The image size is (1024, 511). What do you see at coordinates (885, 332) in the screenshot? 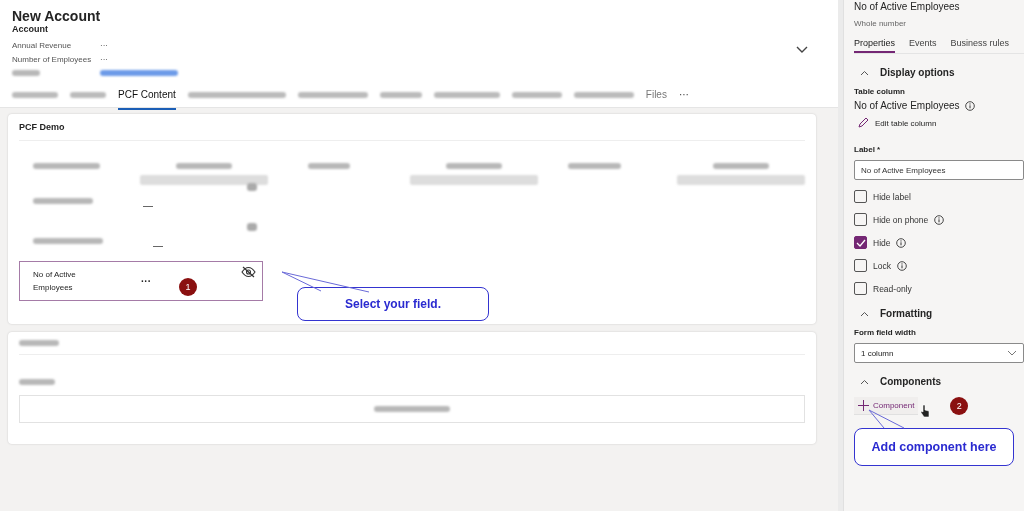
I see `field-label: Form field width` at bounding box center [885, 332].